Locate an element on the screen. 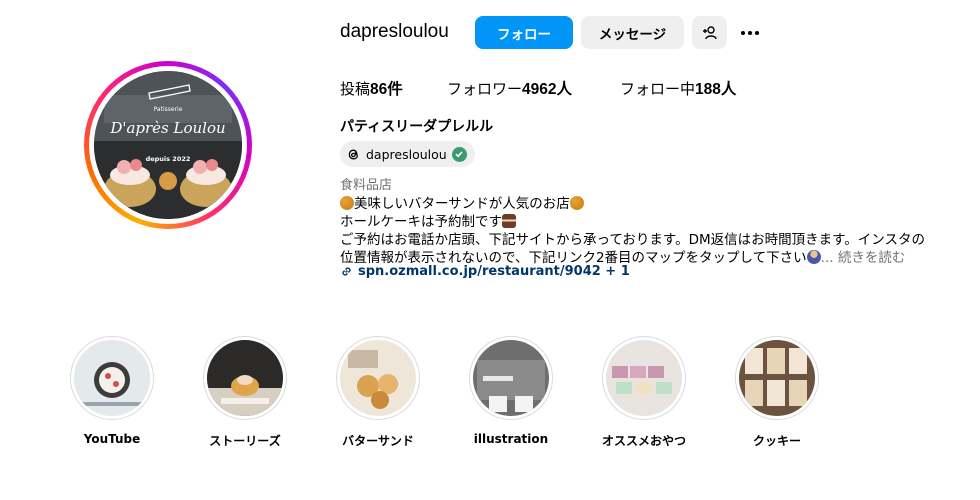 The width and height of the screenshot is (980, 500). avatar-image: Patisserie D'après Loulou depuis 2022 is located at coordinates (168, 145).